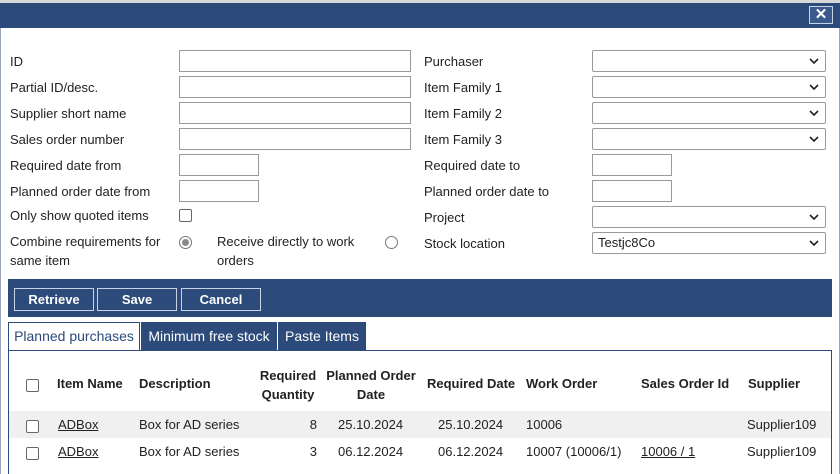 Image resolution: width=840 pixels, height=474 pixels. I want to click on dialog-titlebar: ✕, so click(420, 15).